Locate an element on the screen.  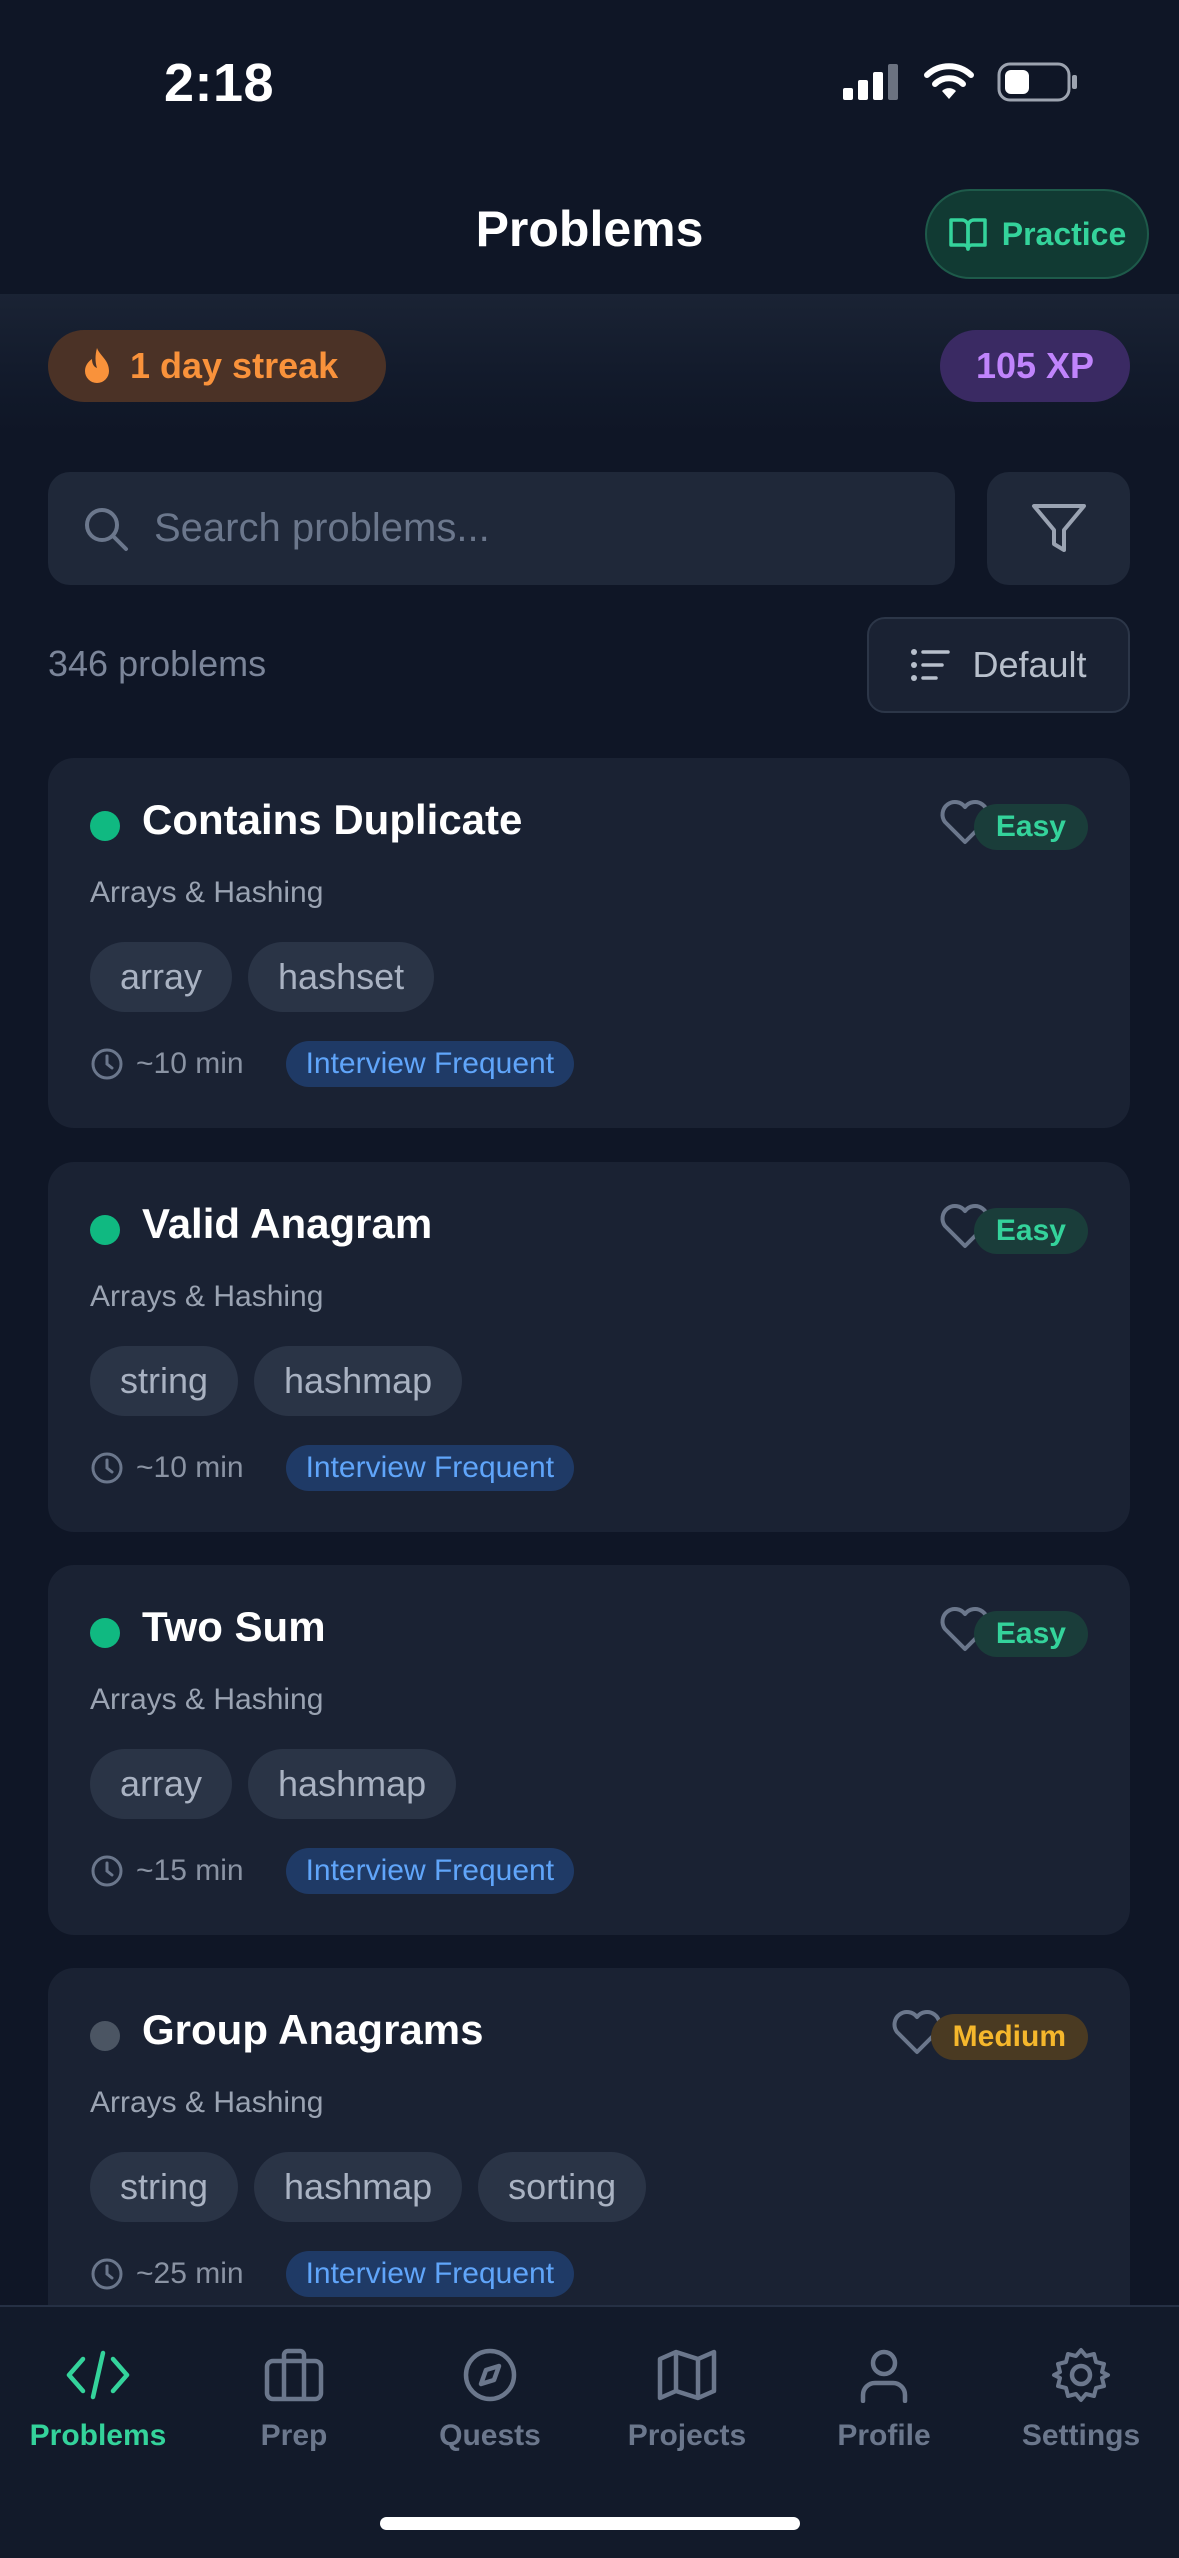
practice-label: Practice is located at coordinates (1064, 233).